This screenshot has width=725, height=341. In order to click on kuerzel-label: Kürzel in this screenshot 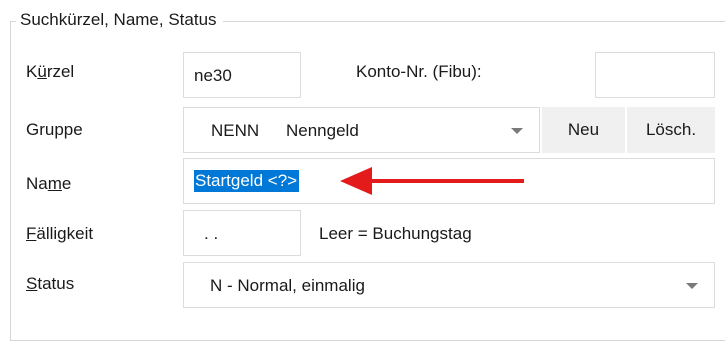, I will do `click(50, 72)`.